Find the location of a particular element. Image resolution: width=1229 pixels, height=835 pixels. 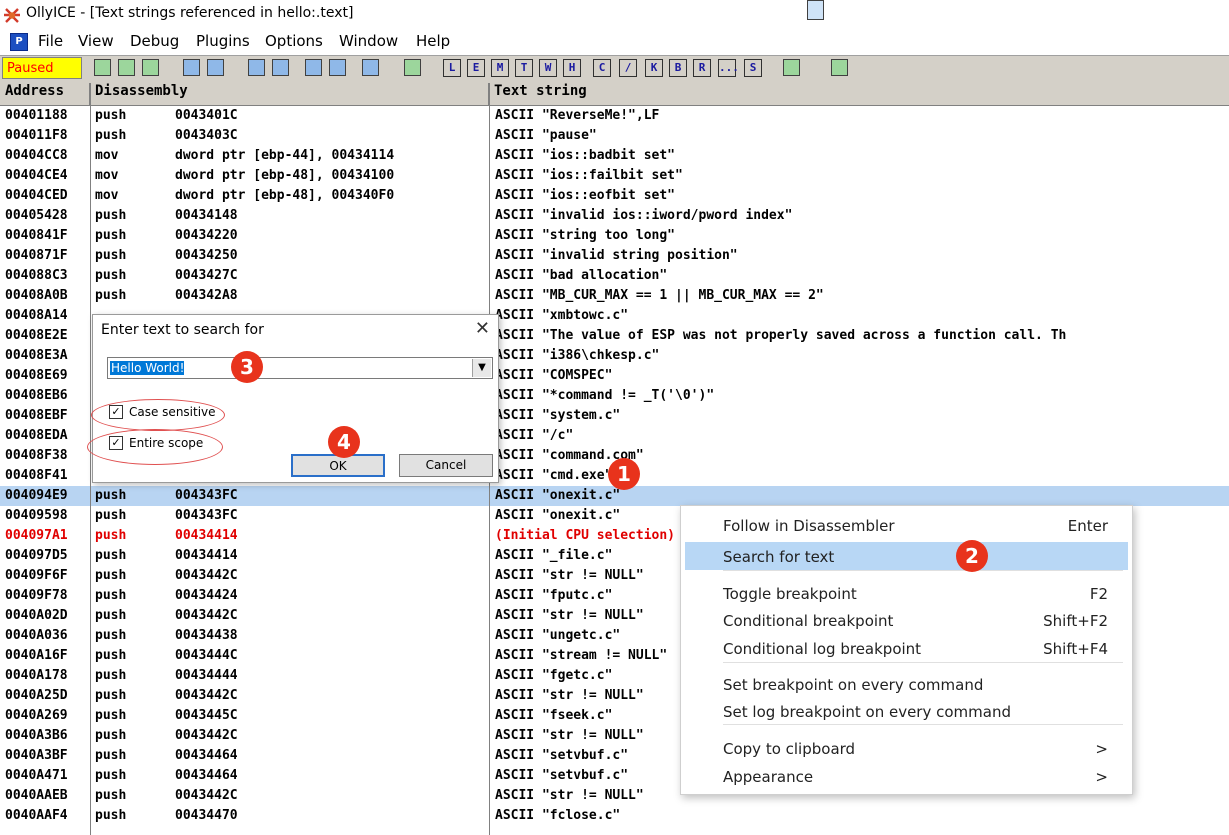

menu-debug: Debug is located at coordinates (154, 41).